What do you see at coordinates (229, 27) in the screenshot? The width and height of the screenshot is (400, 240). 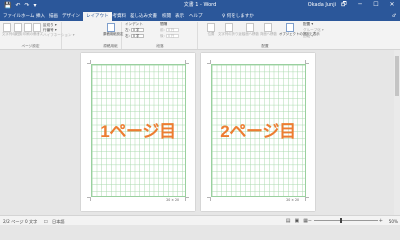 I see `wrap-text-icon` at bounding box center [229, 27].